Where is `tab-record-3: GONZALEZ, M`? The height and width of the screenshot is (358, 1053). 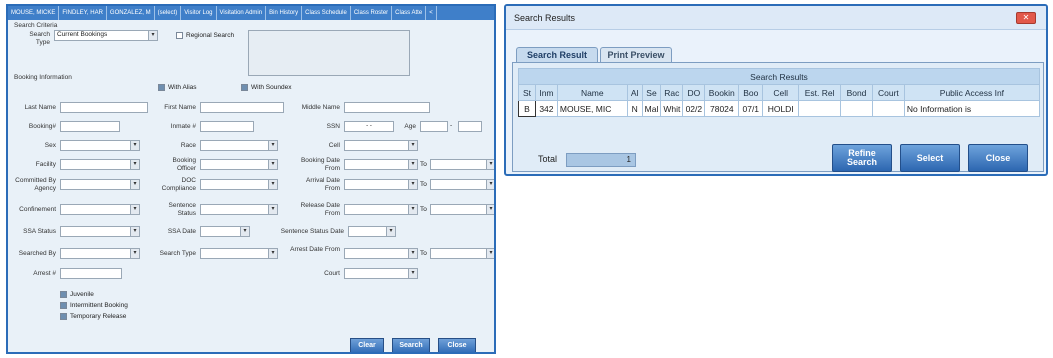 tab-record-3: GONZALEZ, M is located at coordinates (131, 13).